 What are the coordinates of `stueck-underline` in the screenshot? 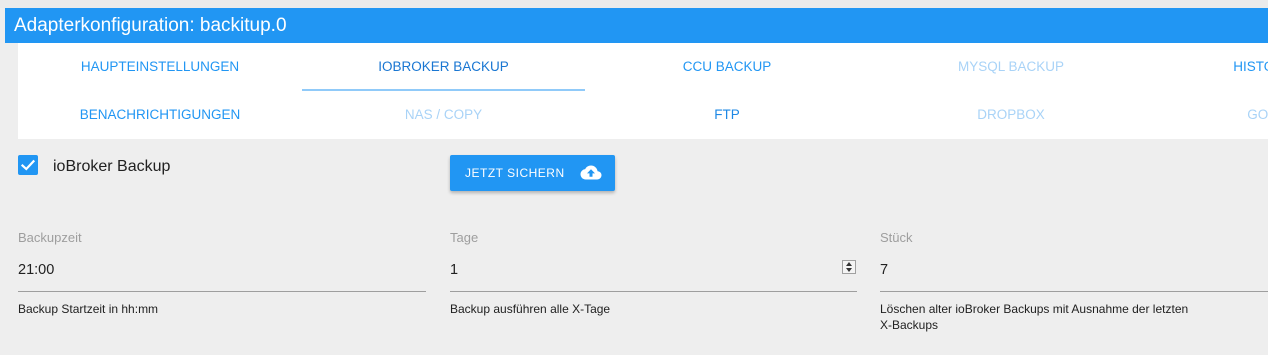 It's located at (1074, 291).